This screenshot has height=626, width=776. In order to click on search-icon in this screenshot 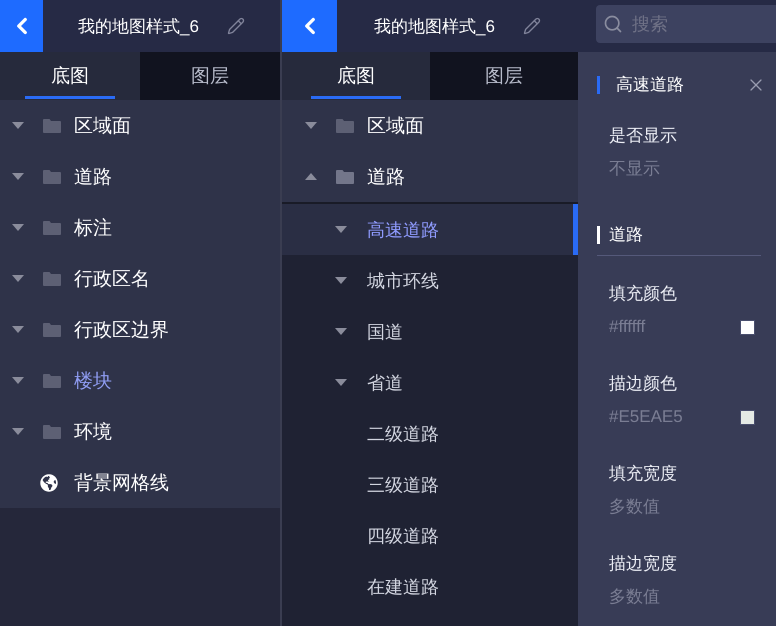, I will do `click(613, 24)`.